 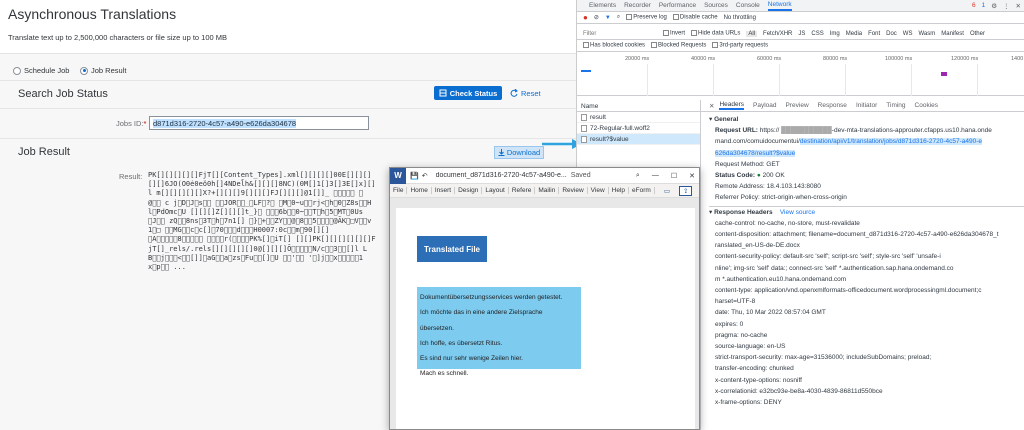 I want to click on request-url-cont2: 626da304678/result?$value, so click(x=755, y=153).